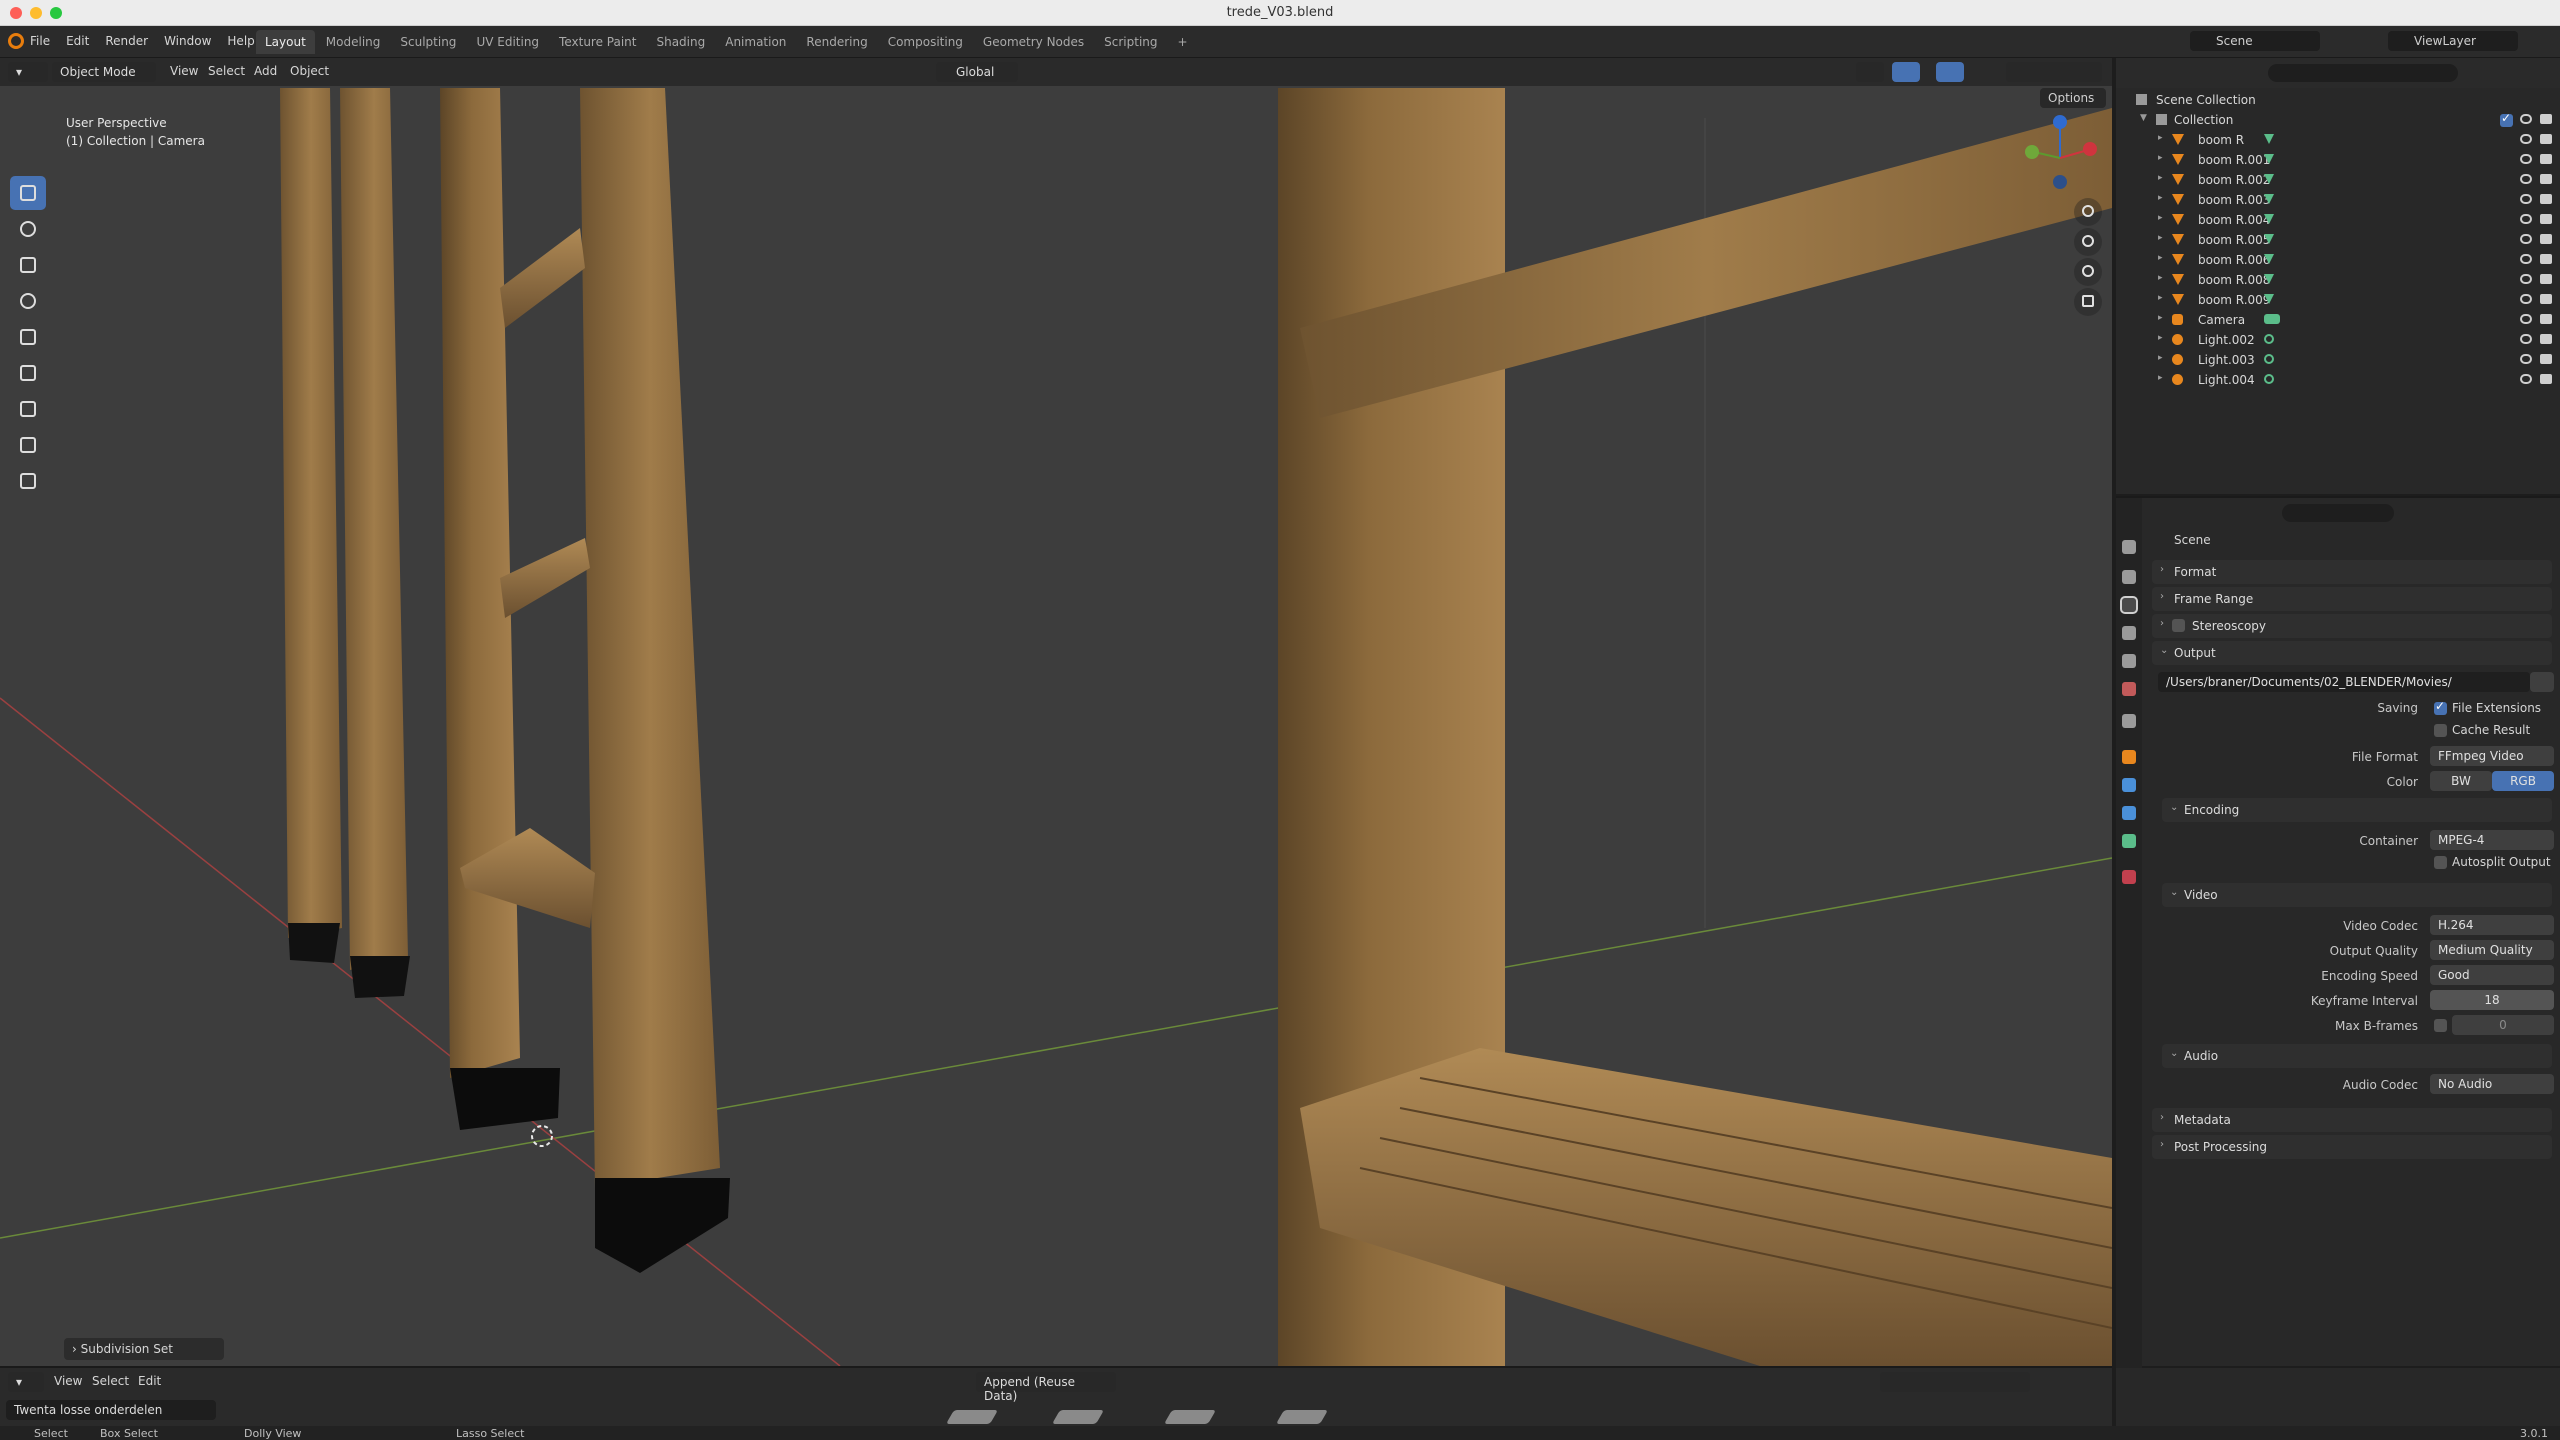 The width and height of the screenshot is (2560, 1440). What do you see at coordinates (2357, 1056) in the screenshot?
I see `audio-panel-header: ⌄ Audio` at bounding box center [2357, 1056].